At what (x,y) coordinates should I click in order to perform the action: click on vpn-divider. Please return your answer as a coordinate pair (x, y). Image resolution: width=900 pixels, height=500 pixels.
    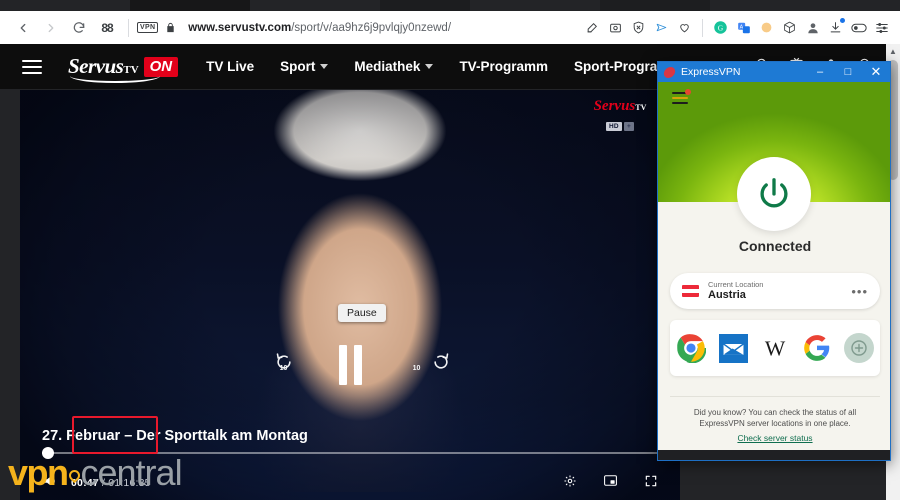
    Looking at the image, I should click on (775, 396).